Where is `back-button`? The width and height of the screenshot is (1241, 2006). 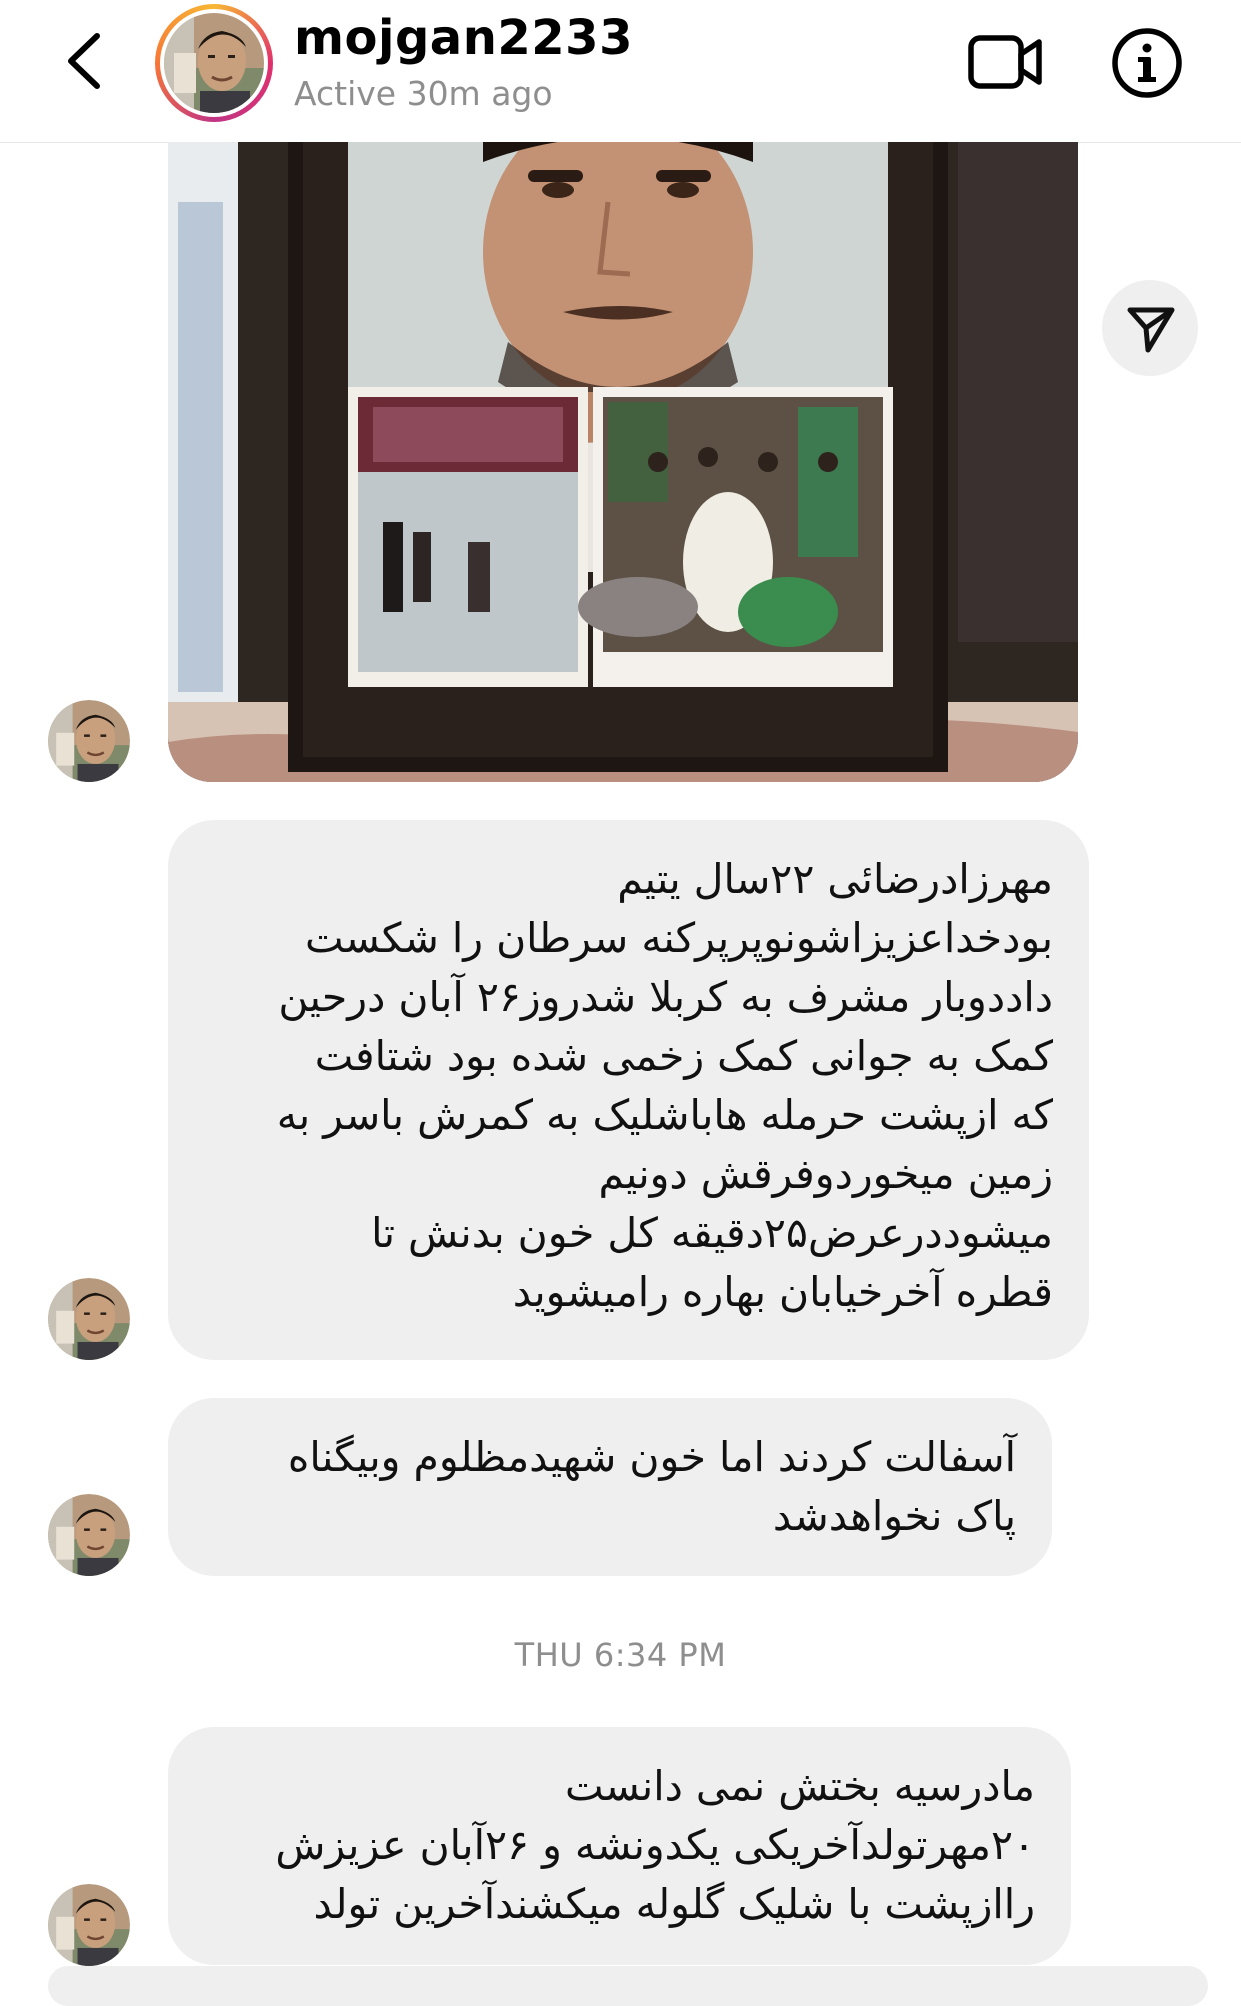
back-button is located at coordinates (85, 61).